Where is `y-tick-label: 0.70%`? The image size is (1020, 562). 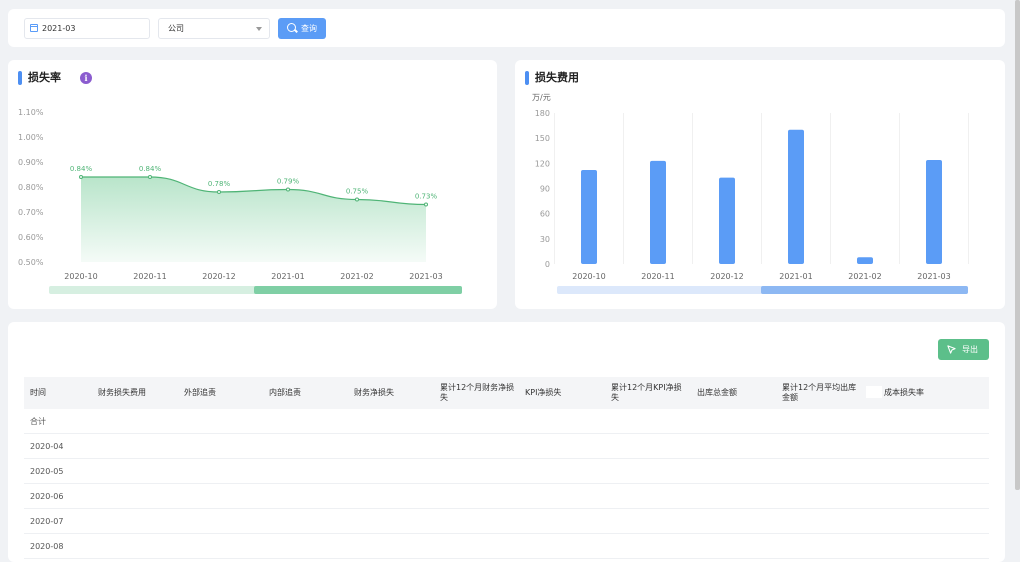
y-tick-label: 0.70% is located at coordinates (31, 212).